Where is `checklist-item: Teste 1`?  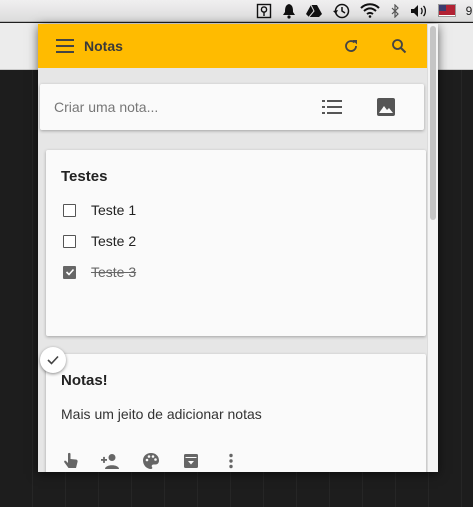
checklist-item: Teste 1 is located at coordinates (99, 210).